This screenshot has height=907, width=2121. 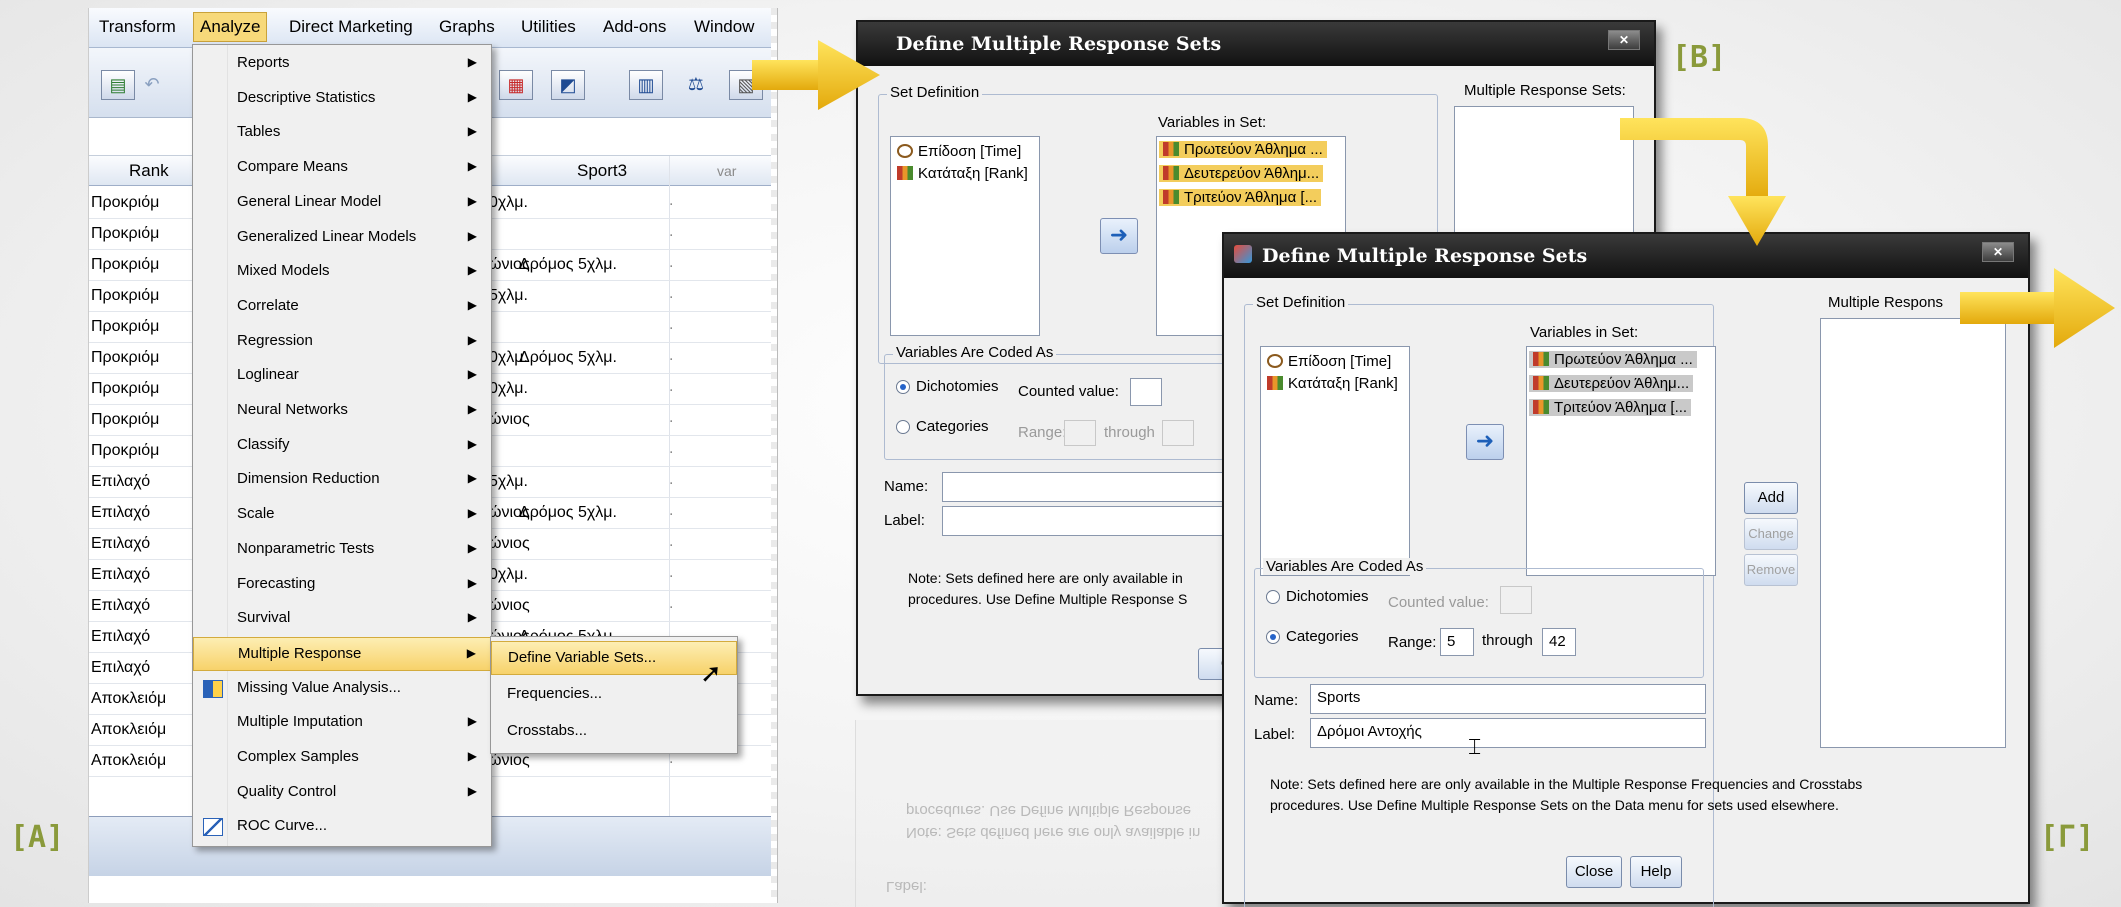 I want to click on arrow-c-out-icon, so click(x=2037, y=308).